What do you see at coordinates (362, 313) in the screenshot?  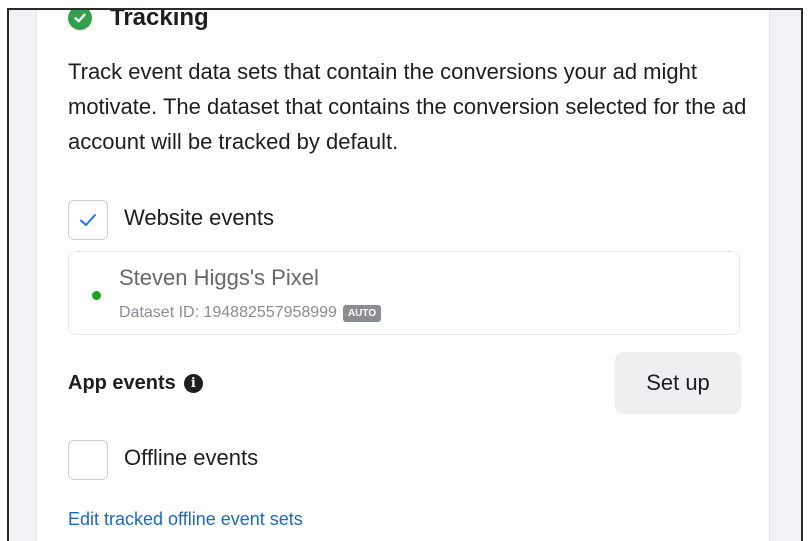 I see `auto-badge: AUTO` at bounding box center [362, 313].